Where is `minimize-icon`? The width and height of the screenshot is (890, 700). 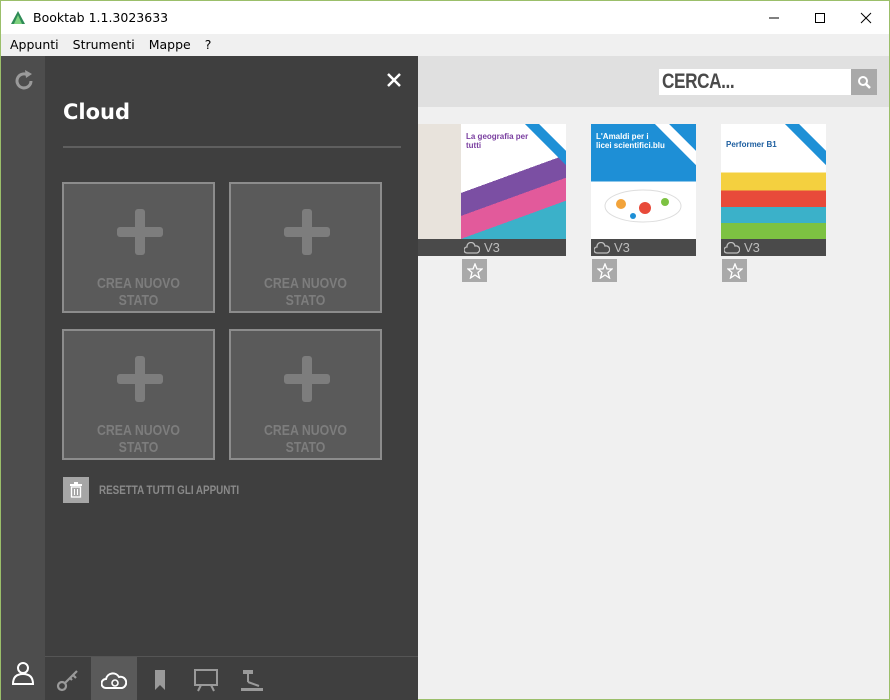 minimize-icon is located at coordinates (774, 17).